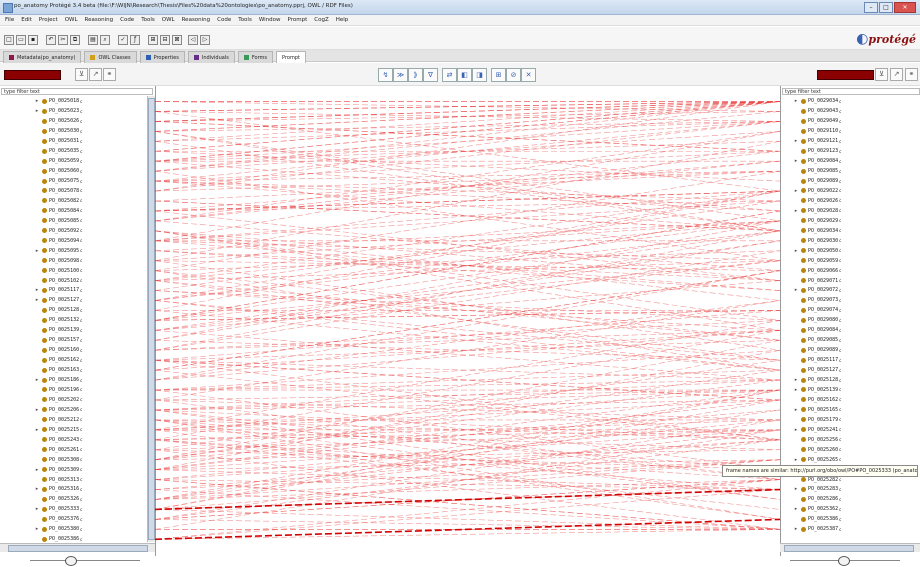  What do you see at coordinates (48, 20) in the screenshot?
I see `menu-item-project: Project` at bounding box center [48, 20].